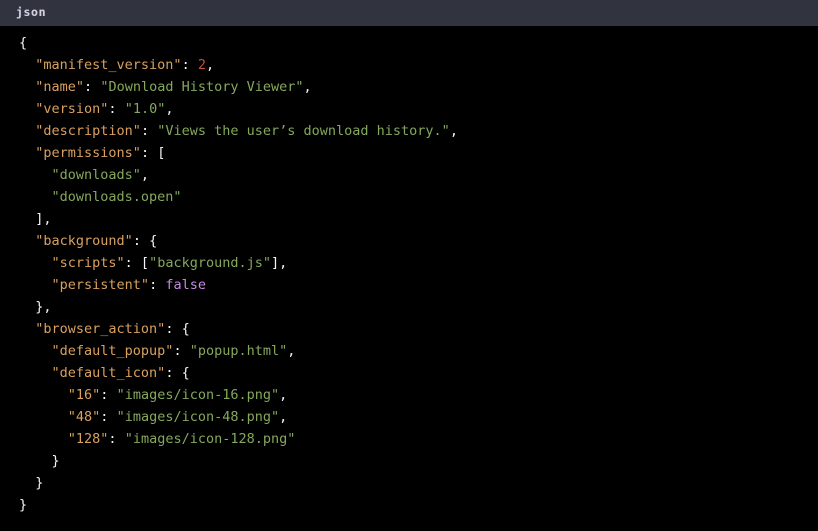 The image size is (818, 531). Describe the element at coordinates (409, 417) in the screenshot. I see `code-line: "48": "images/icon-48.png",` at that location.